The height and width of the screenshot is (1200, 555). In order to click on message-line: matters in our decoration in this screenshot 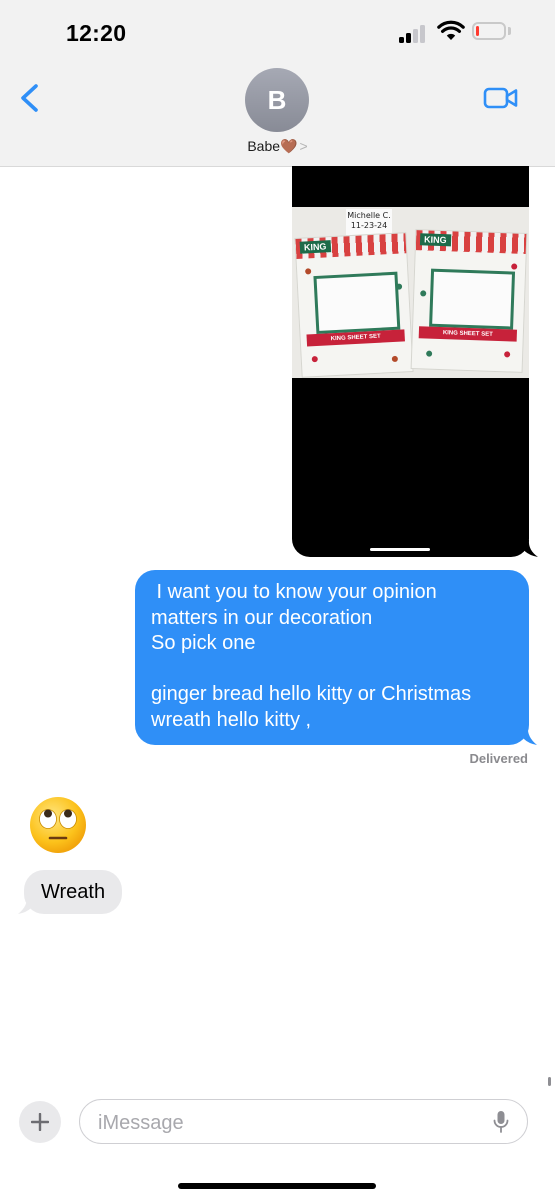, I will do `click(262, 617)`.